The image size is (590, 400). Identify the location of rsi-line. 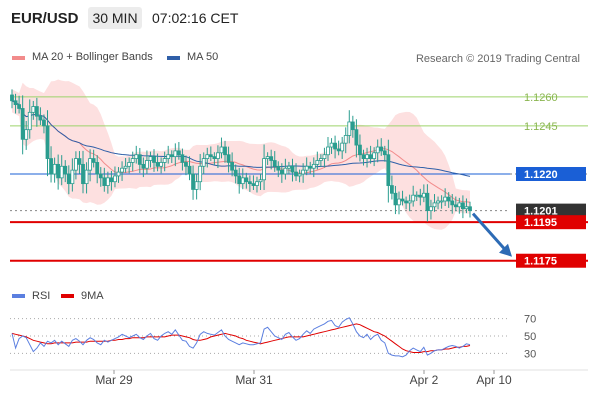
(241, 337).